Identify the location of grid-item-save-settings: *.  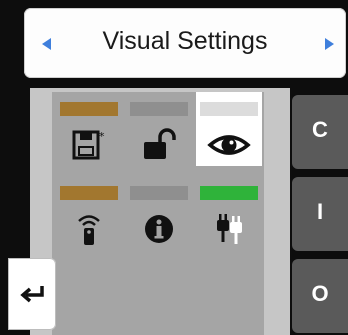
(89, 129).